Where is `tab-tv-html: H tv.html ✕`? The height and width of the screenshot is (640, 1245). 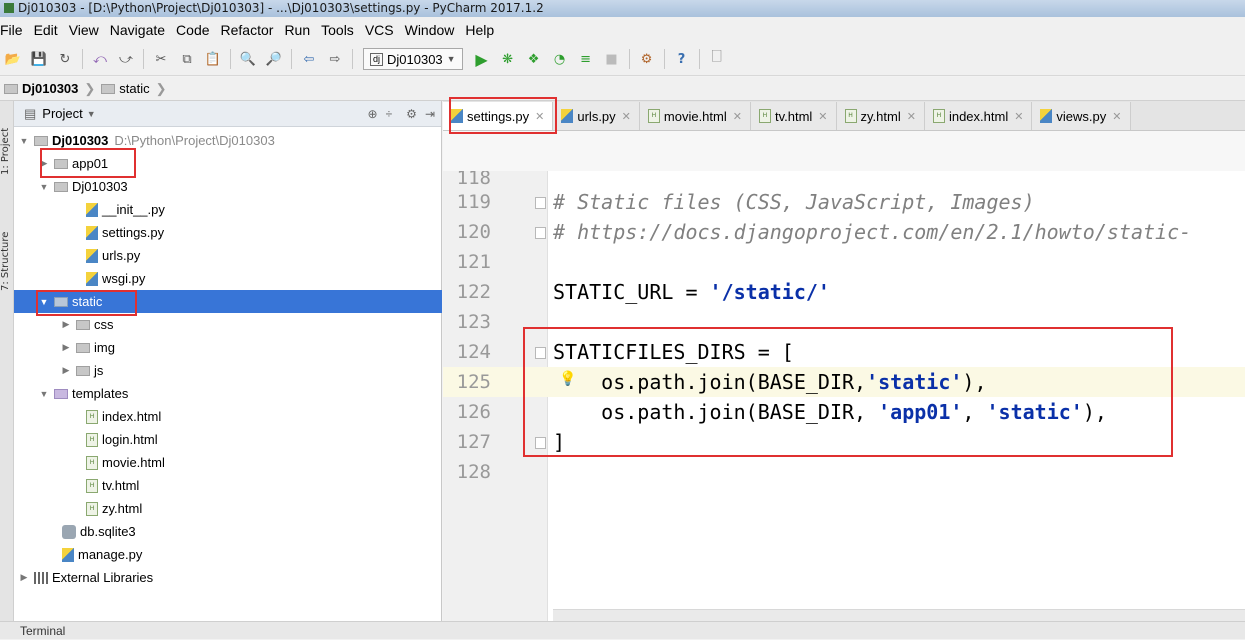
tab-tv-html: H tv.html ✕ is located at coordinates (793, 116).